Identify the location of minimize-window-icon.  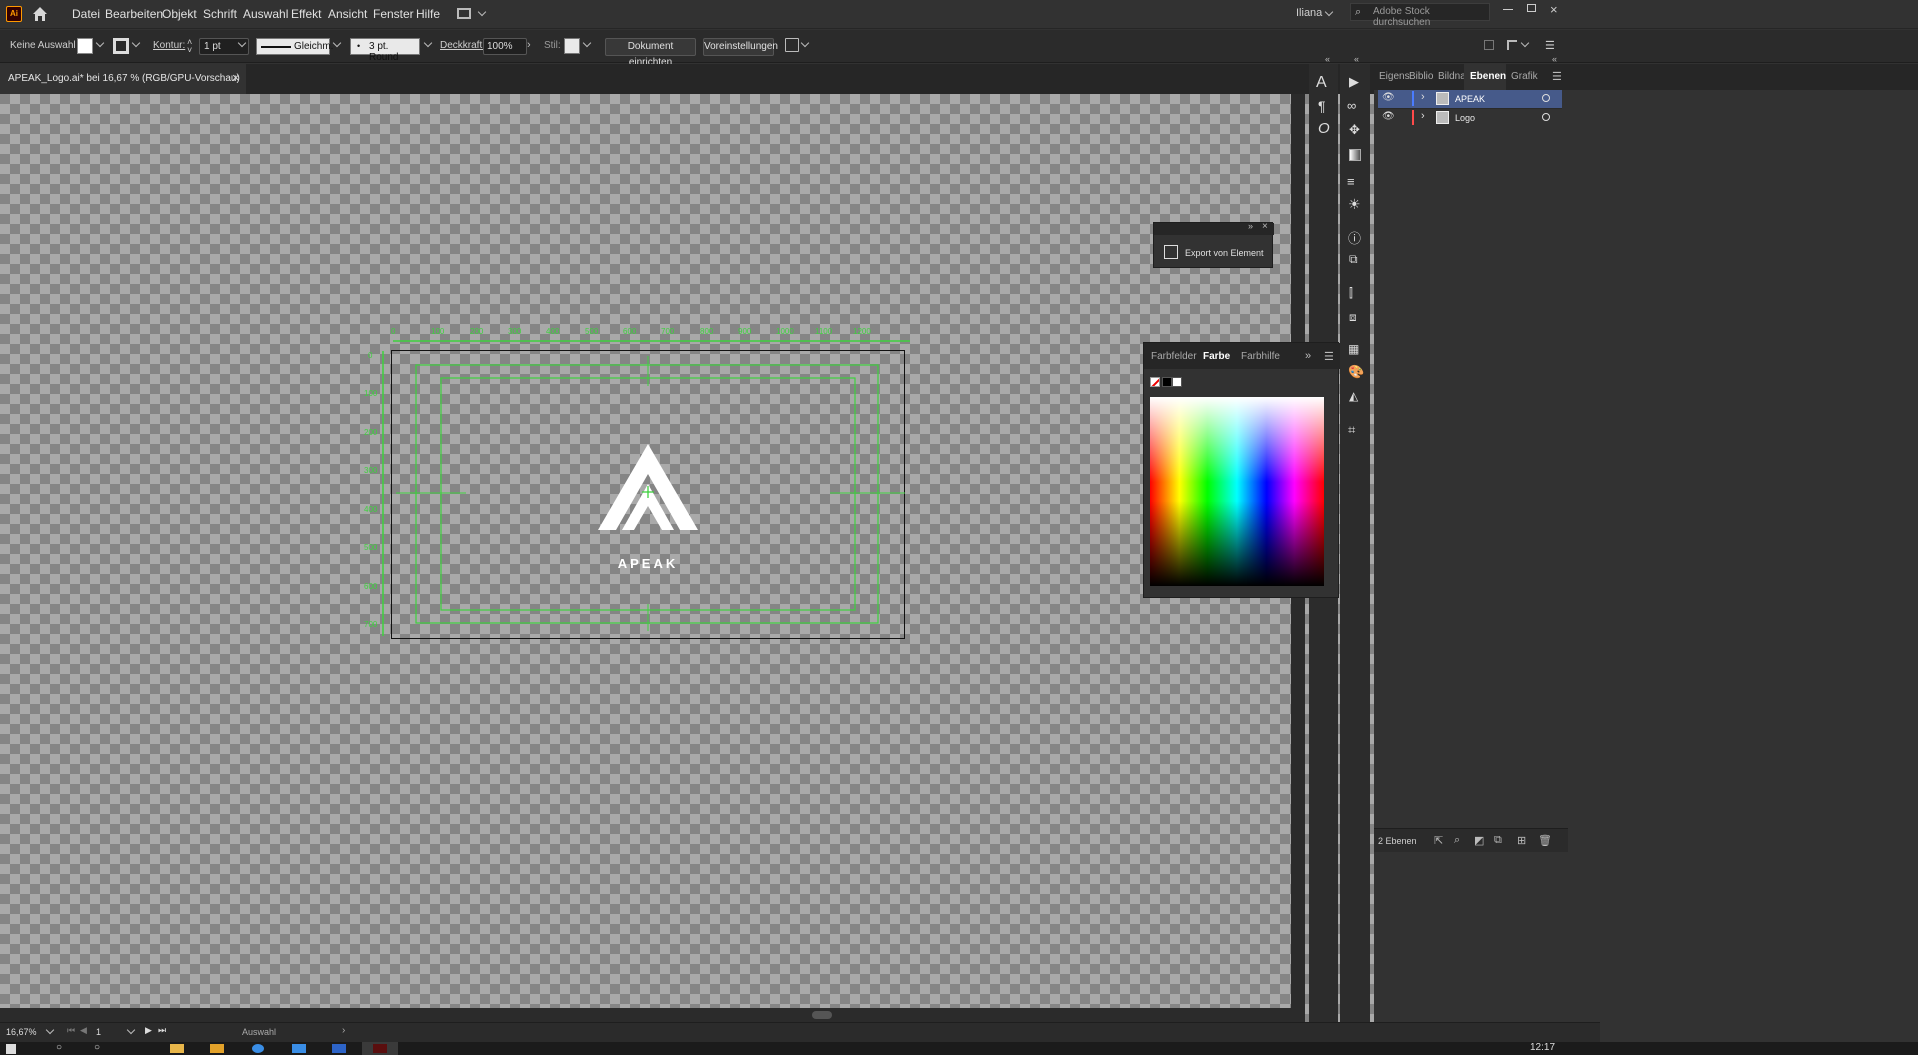
(1508, 9).